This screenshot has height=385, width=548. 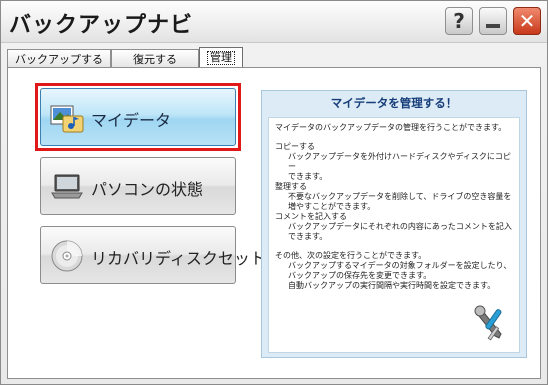 What do you see at coordinates (394, 103) in the screenshot?
I see `info-title: マイデータを管理する！` at bounding box center [394, 103].